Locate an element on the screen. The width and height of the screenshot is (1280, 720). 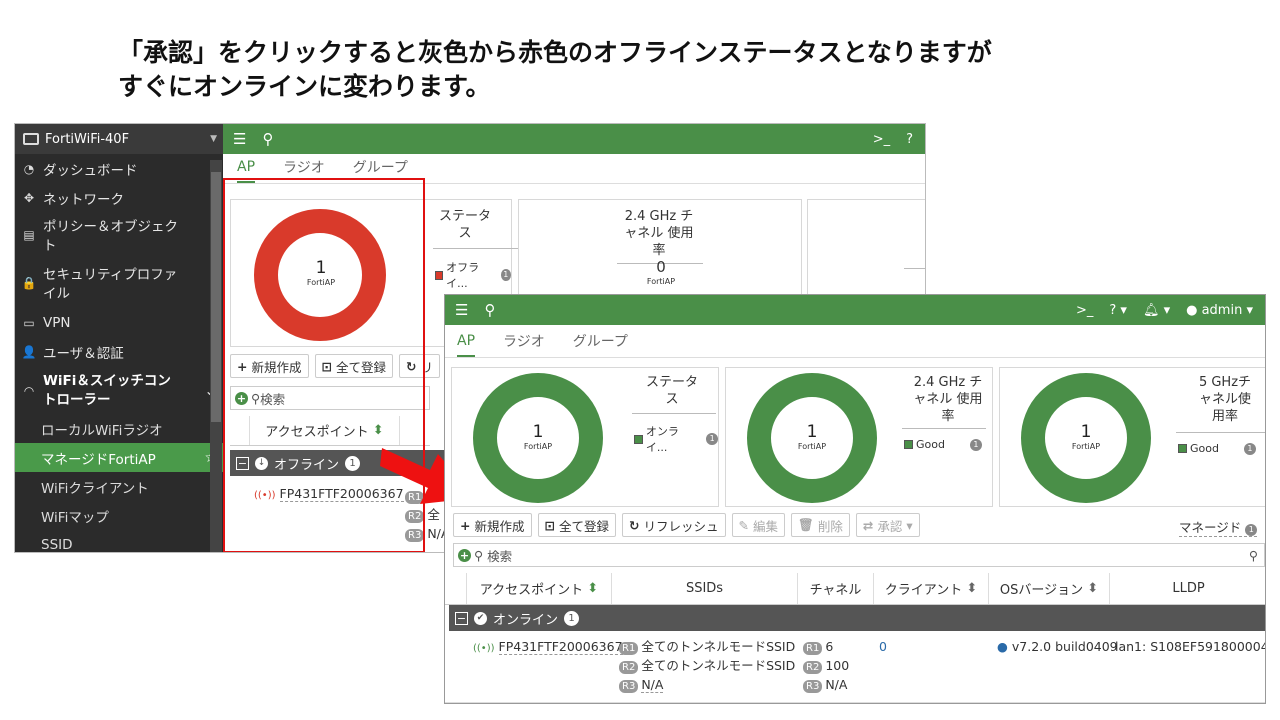
lock-icon: 🔒 is located at coordinates (29, 283).